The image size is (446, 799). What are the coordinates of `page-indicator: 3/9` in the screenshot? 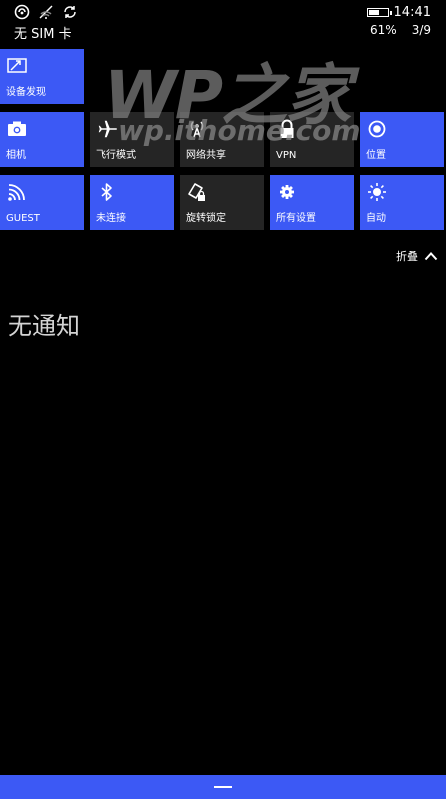 It's located at (421, 30).